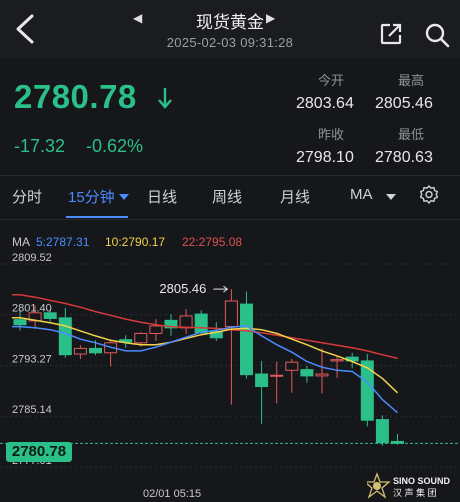 Image resolution: width=460 pixels, height=502 pixels. I want to click on tab-weekly: 周线, so click(227, 196).